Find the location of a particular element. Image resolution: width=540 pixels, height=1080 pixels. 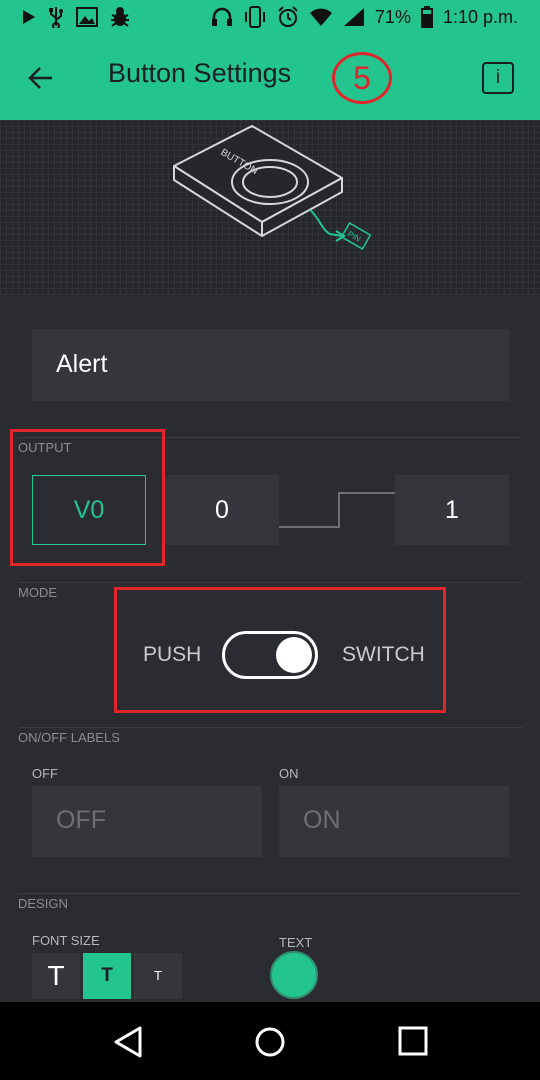

widget-name-input: Alert is located at coordinates (270, 365).